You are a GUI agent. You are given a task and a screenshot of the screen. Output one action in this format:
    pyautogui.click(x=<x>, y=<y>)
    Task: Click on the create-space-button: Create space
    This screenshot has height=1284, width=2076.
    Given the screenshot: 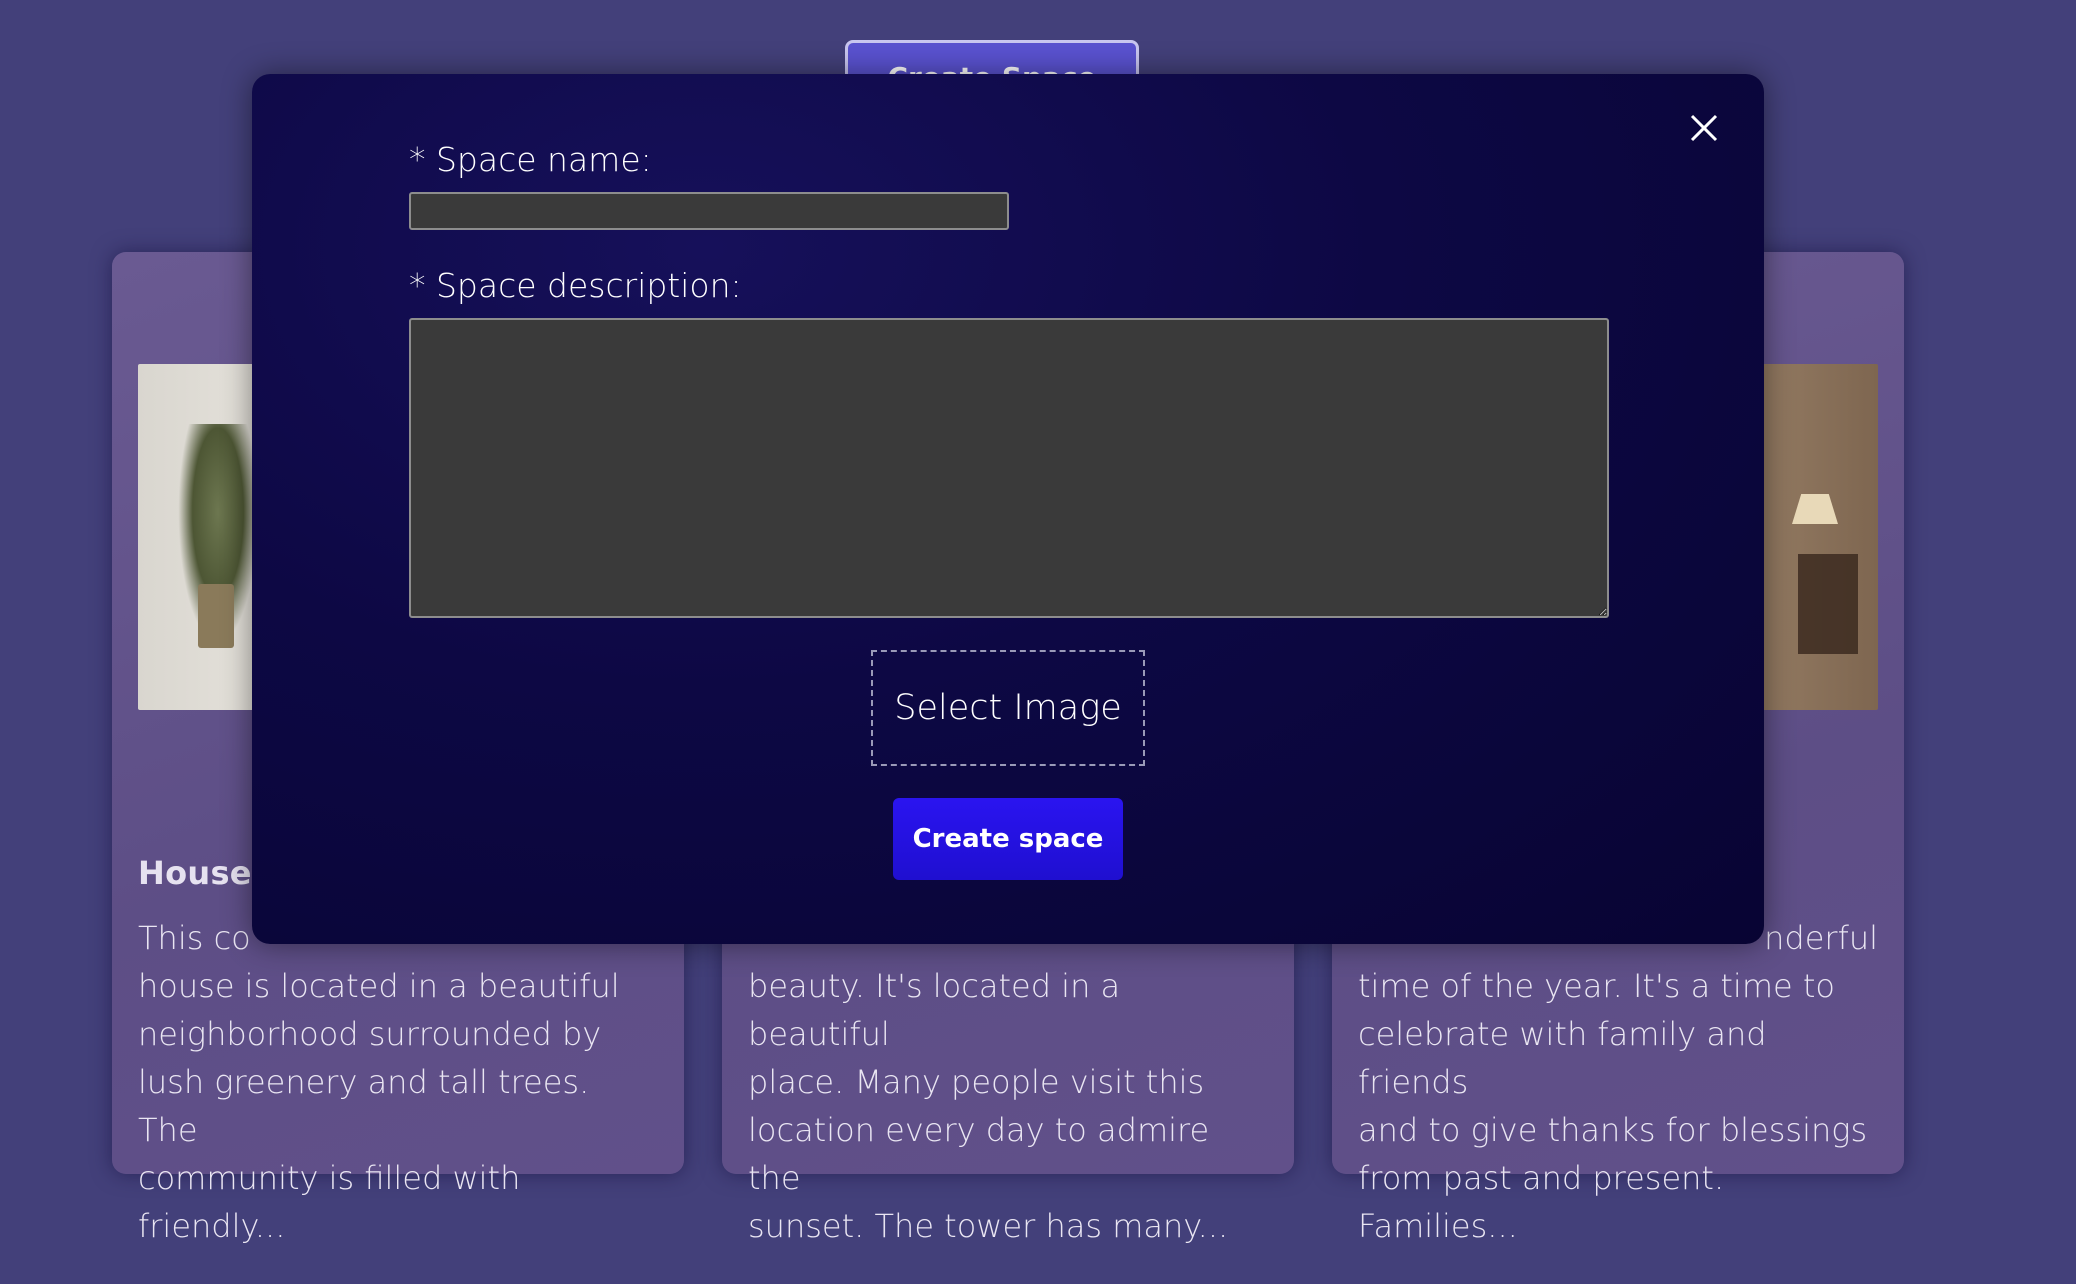 What is the action you would take?
    pyautogui.click(x=1008, y=839)
    